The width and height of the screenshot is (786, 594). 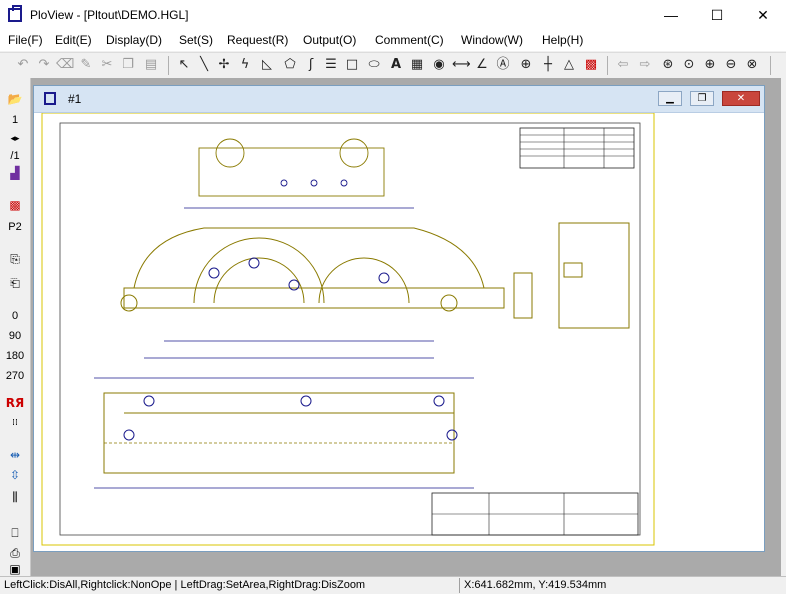 What do you see at coordinates (535, 585) in the screenshot?
I see `status-coordinates: X:641.682mm, Y:419.534mm` at bounding box center [535, 585].